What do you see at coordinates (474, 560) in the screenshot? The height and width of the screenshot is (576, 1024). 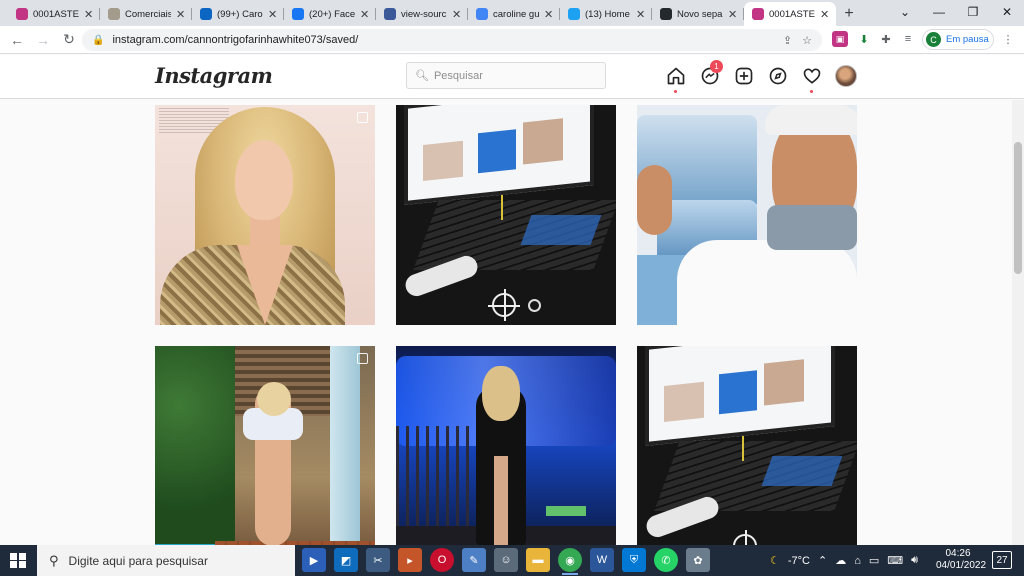 I see `notes-app-icon: ✎` at bounding box center [474, 560].